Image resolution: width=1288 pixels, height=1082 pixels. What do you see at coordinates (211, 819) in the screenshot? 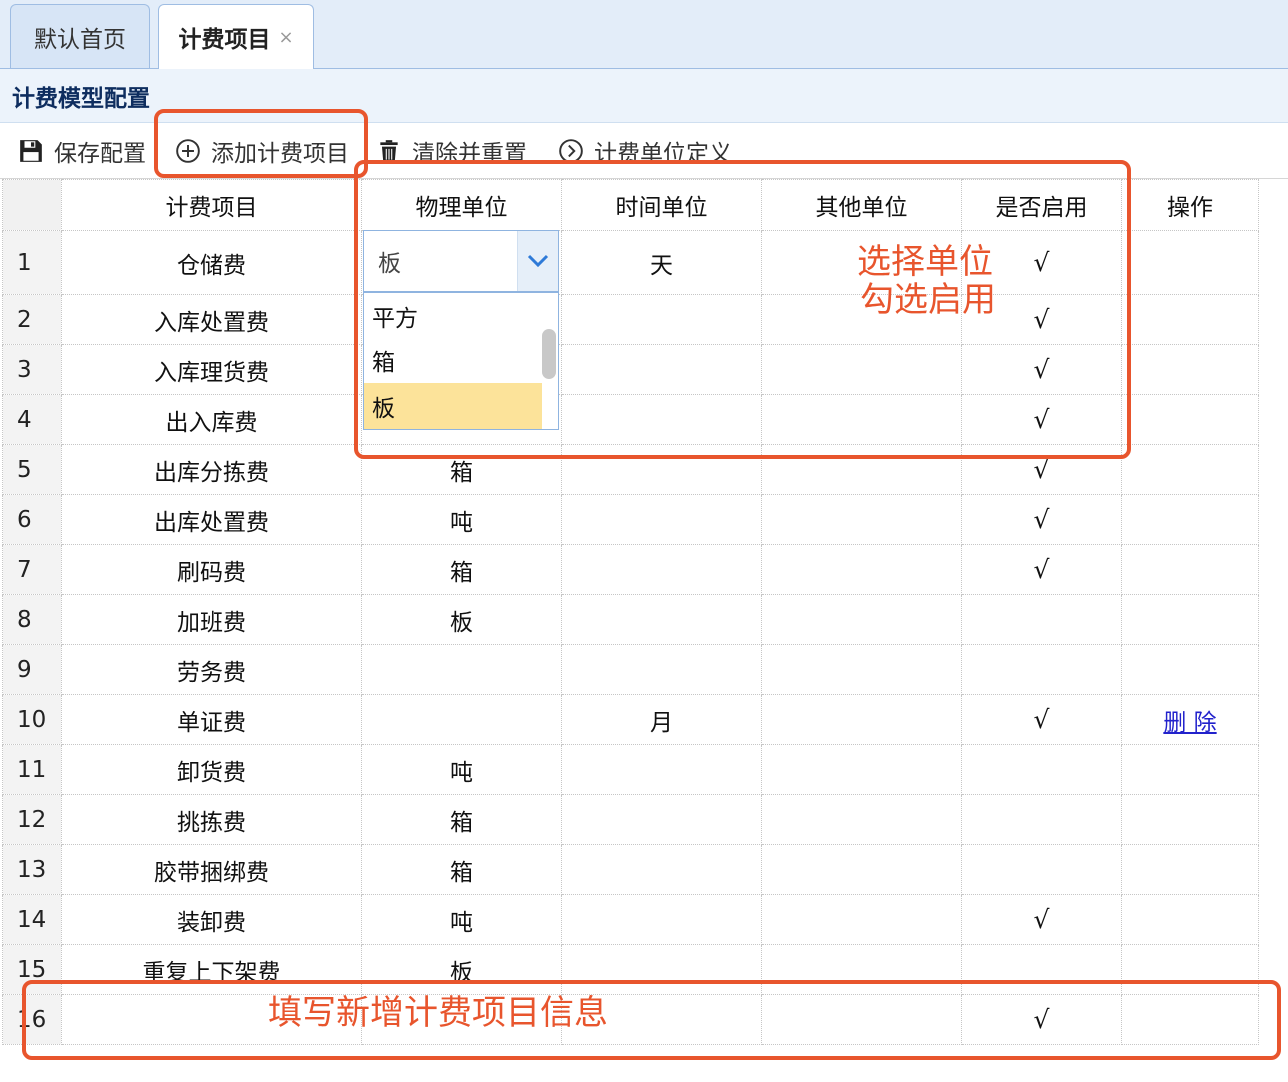
I see `cell-item: 挑拣费` at bounding box center [211, 819].